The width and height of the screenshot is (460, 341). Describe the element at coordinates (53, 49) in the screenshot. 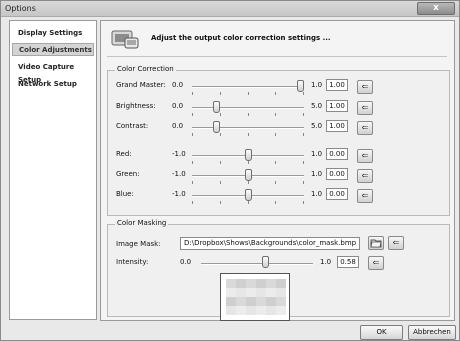

I see `sidebar-item-color-adjustments: Color Adjustments` at that location.